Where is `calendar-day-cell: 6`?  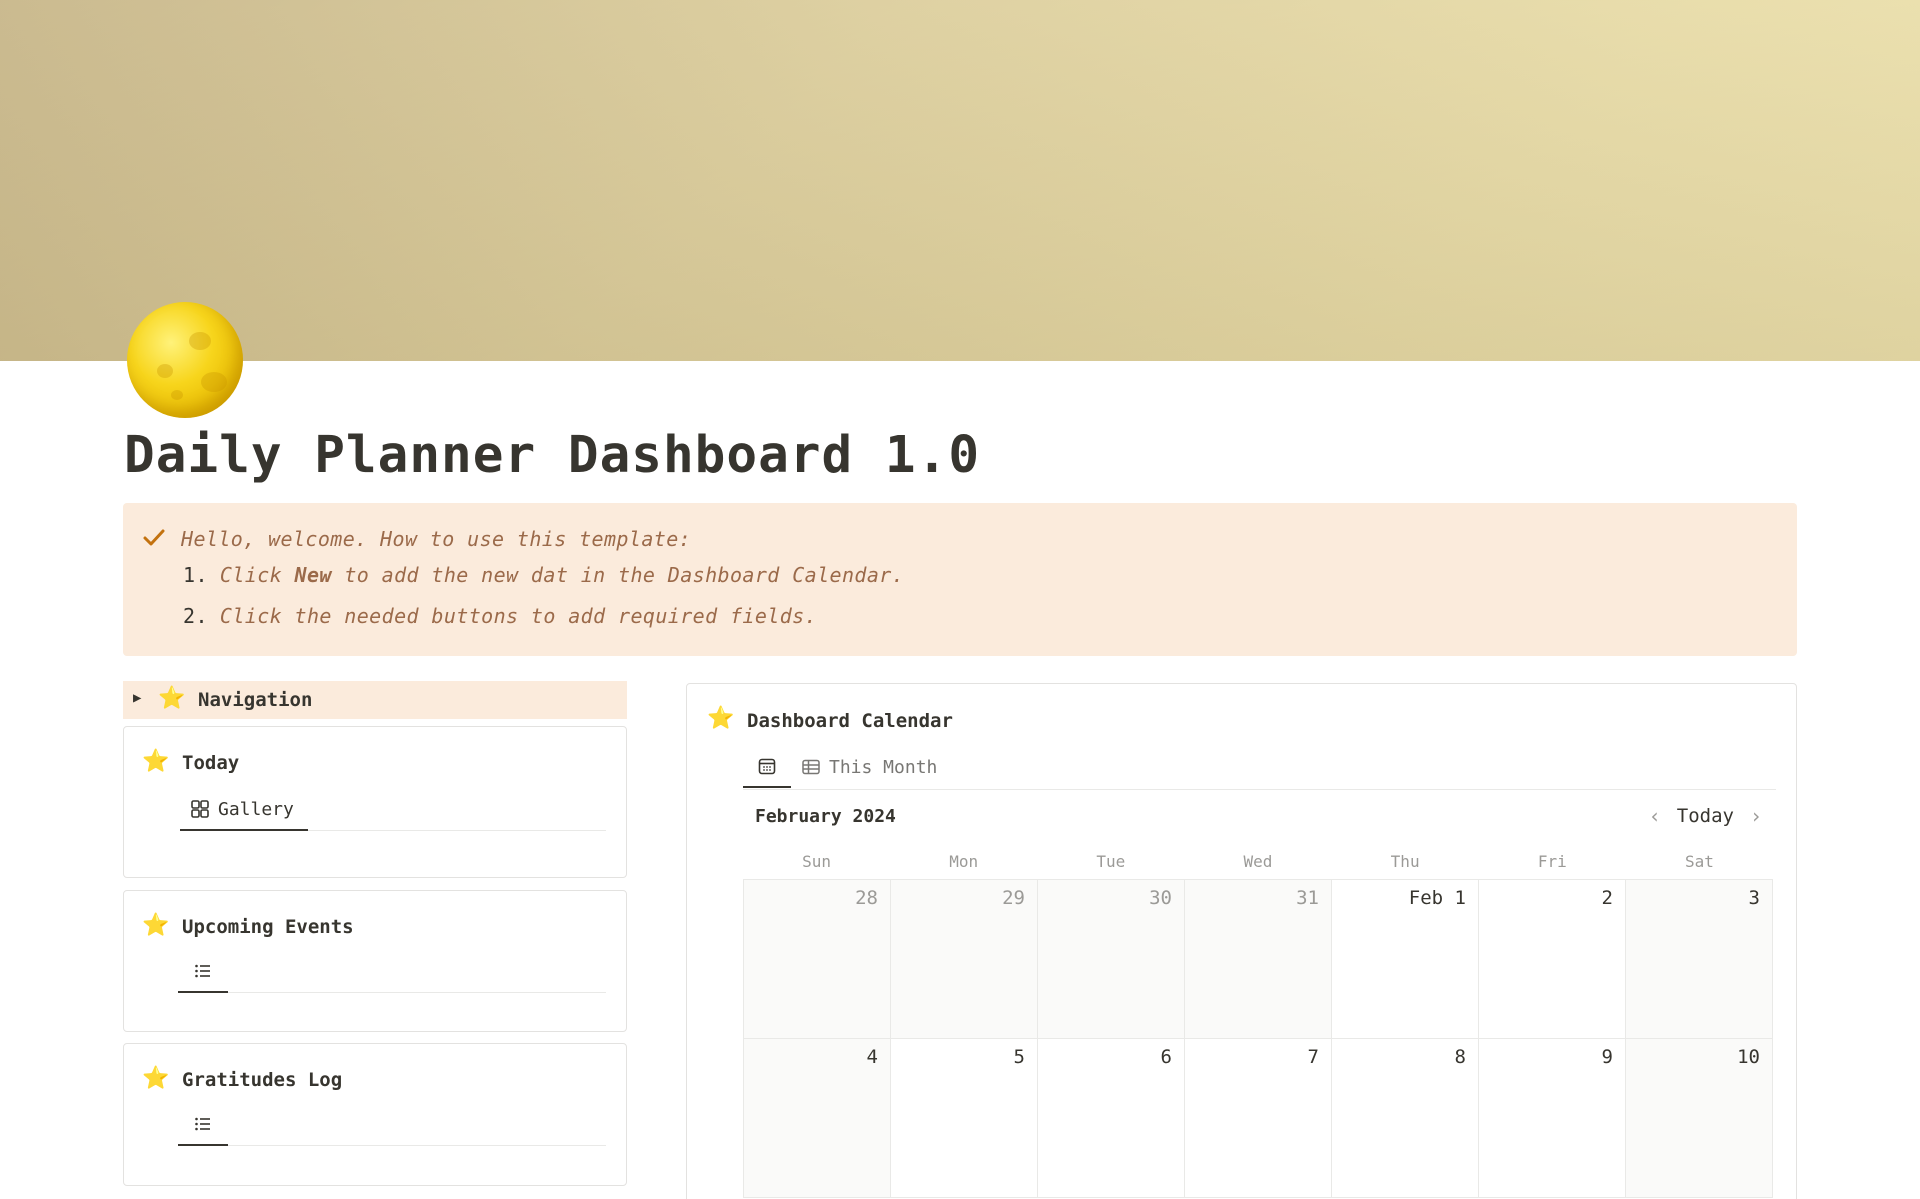
calendar-day-cell: 6 is located at coordinates (1111, 1118).